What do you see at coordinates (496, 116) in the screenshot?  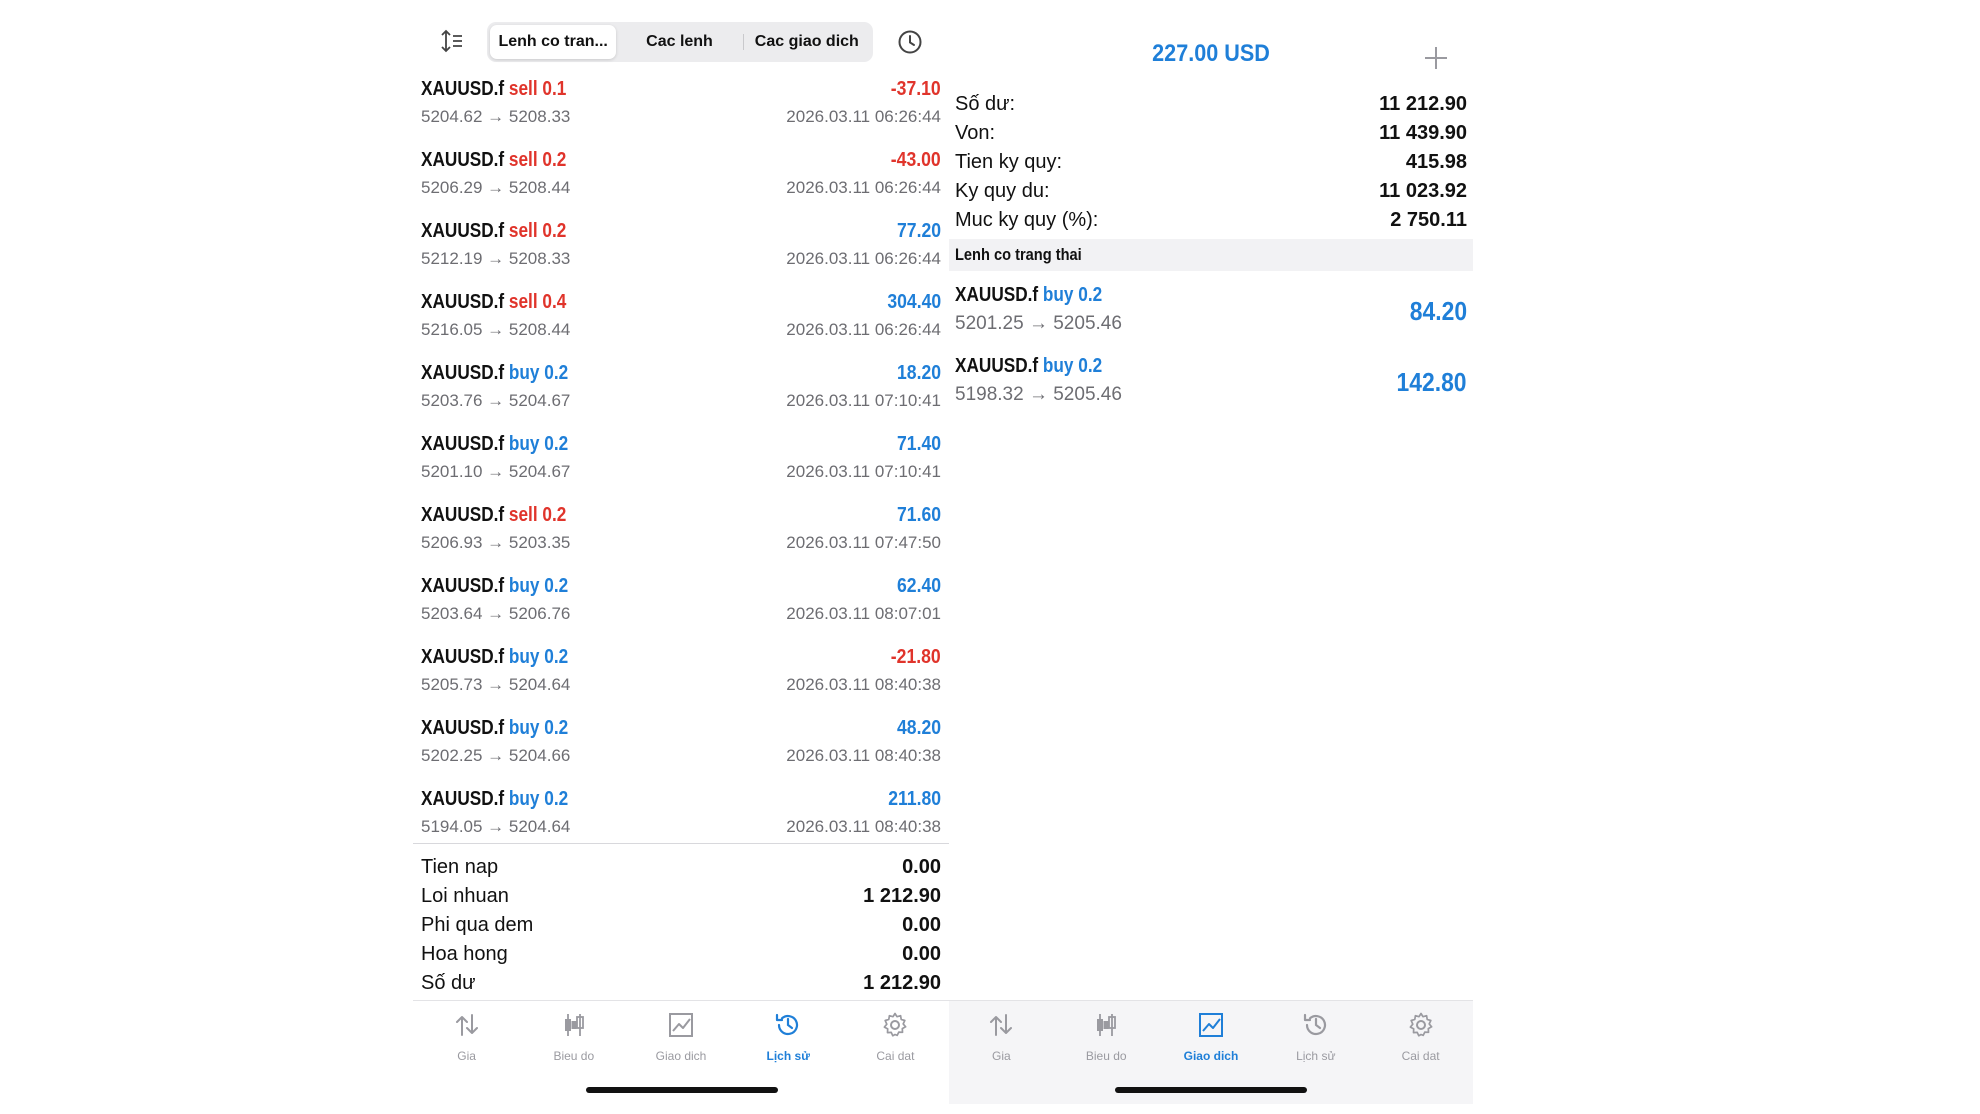 I see `deal-prices: 5204.62 → 5208.33` at bounding box center [496, 116].